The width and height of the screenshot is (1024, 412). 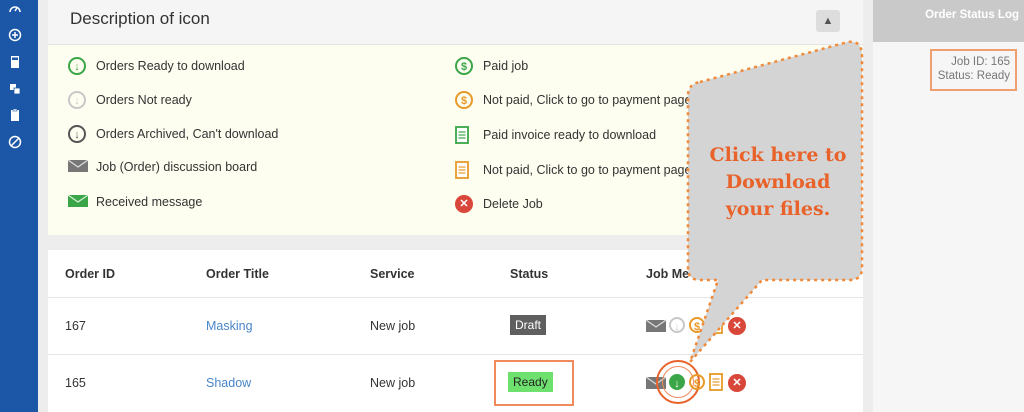 What do you see at coordinates (77, 100) in the screenshot?
I see `download-not-ready-icon: ↓` at bounding box center [77, 100].